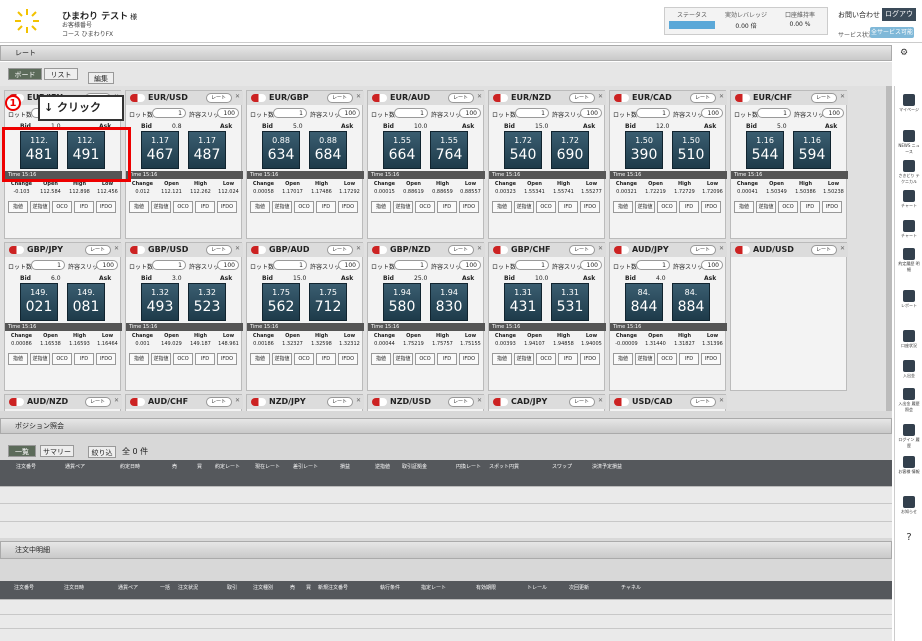 The width and height of the screenshot is (922, 641). I want to click on ask-button: 1.55 764, so click(449, 150).